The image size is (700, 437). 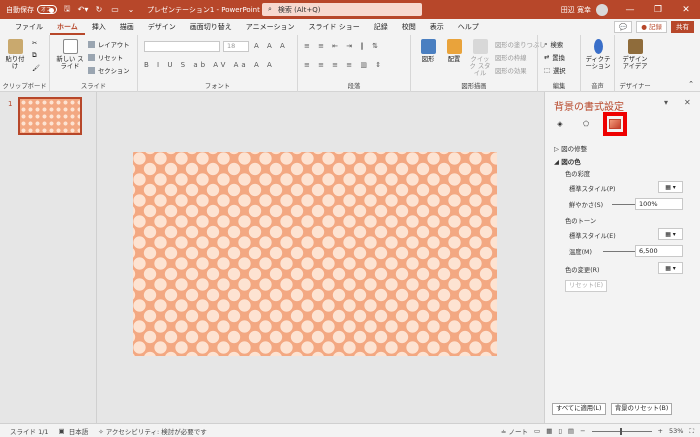 What do you see at coordinates (468, 27) in the screenshot?
I see `tab-11: ヘルプ` at bounding box center [468, 27].